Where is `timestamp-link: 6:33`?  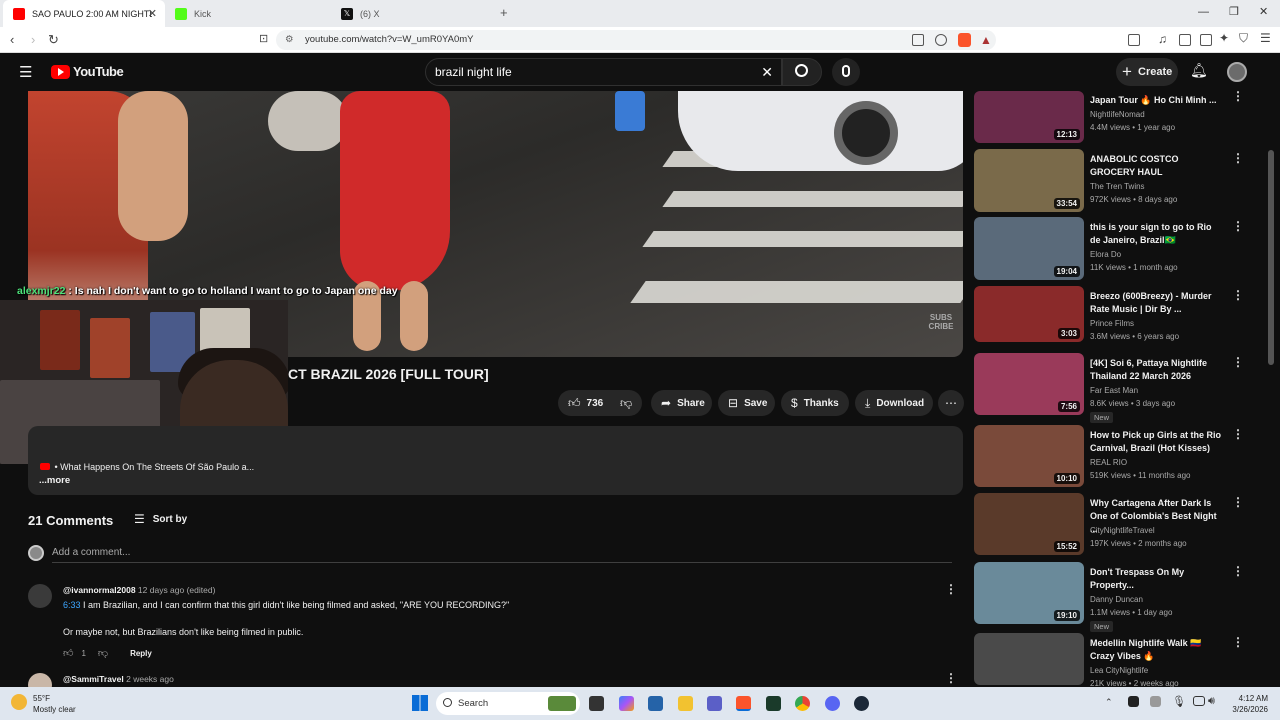 timestamp-link: 6:33 is located at coordinates (72, 605).